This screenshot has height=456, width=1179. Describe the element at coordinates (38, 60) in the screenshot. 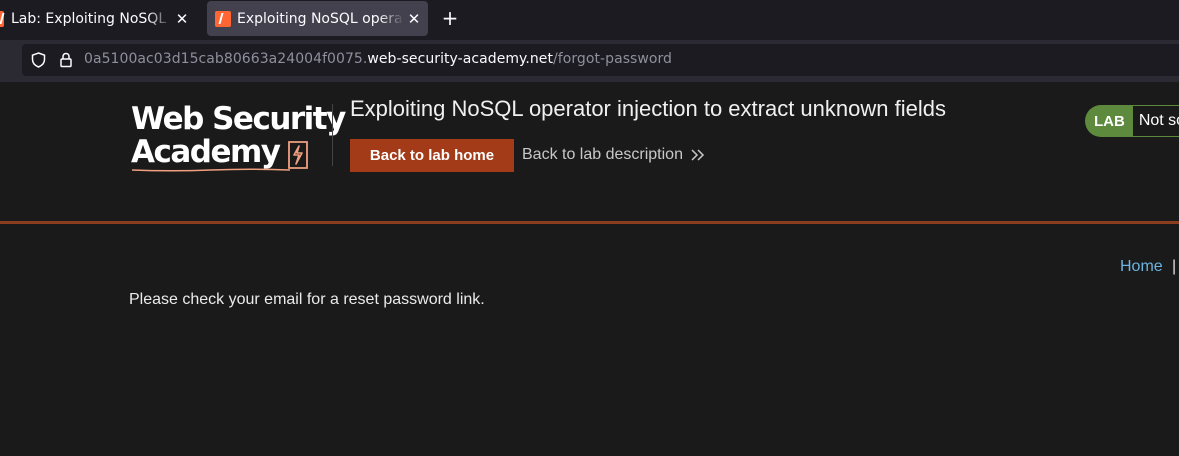

I see `shield-icon` at that location.